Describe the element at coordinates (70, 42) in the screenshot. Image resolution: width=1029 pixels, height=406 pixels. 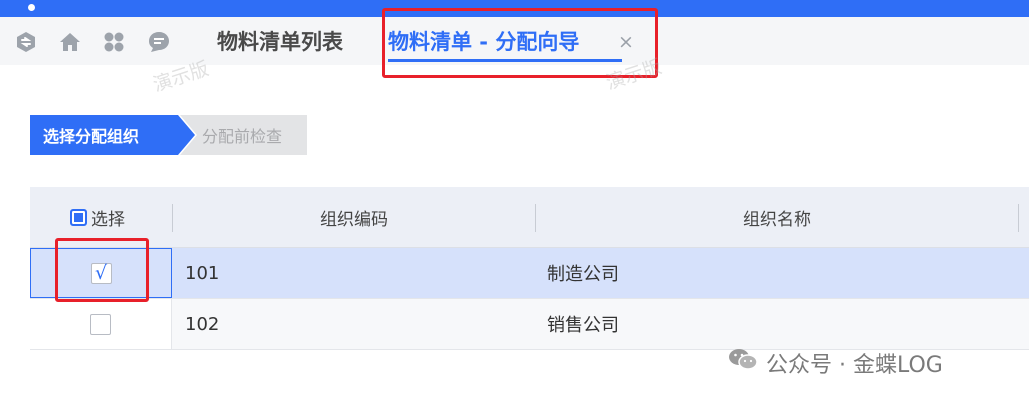
I see `home-icon` at that location.